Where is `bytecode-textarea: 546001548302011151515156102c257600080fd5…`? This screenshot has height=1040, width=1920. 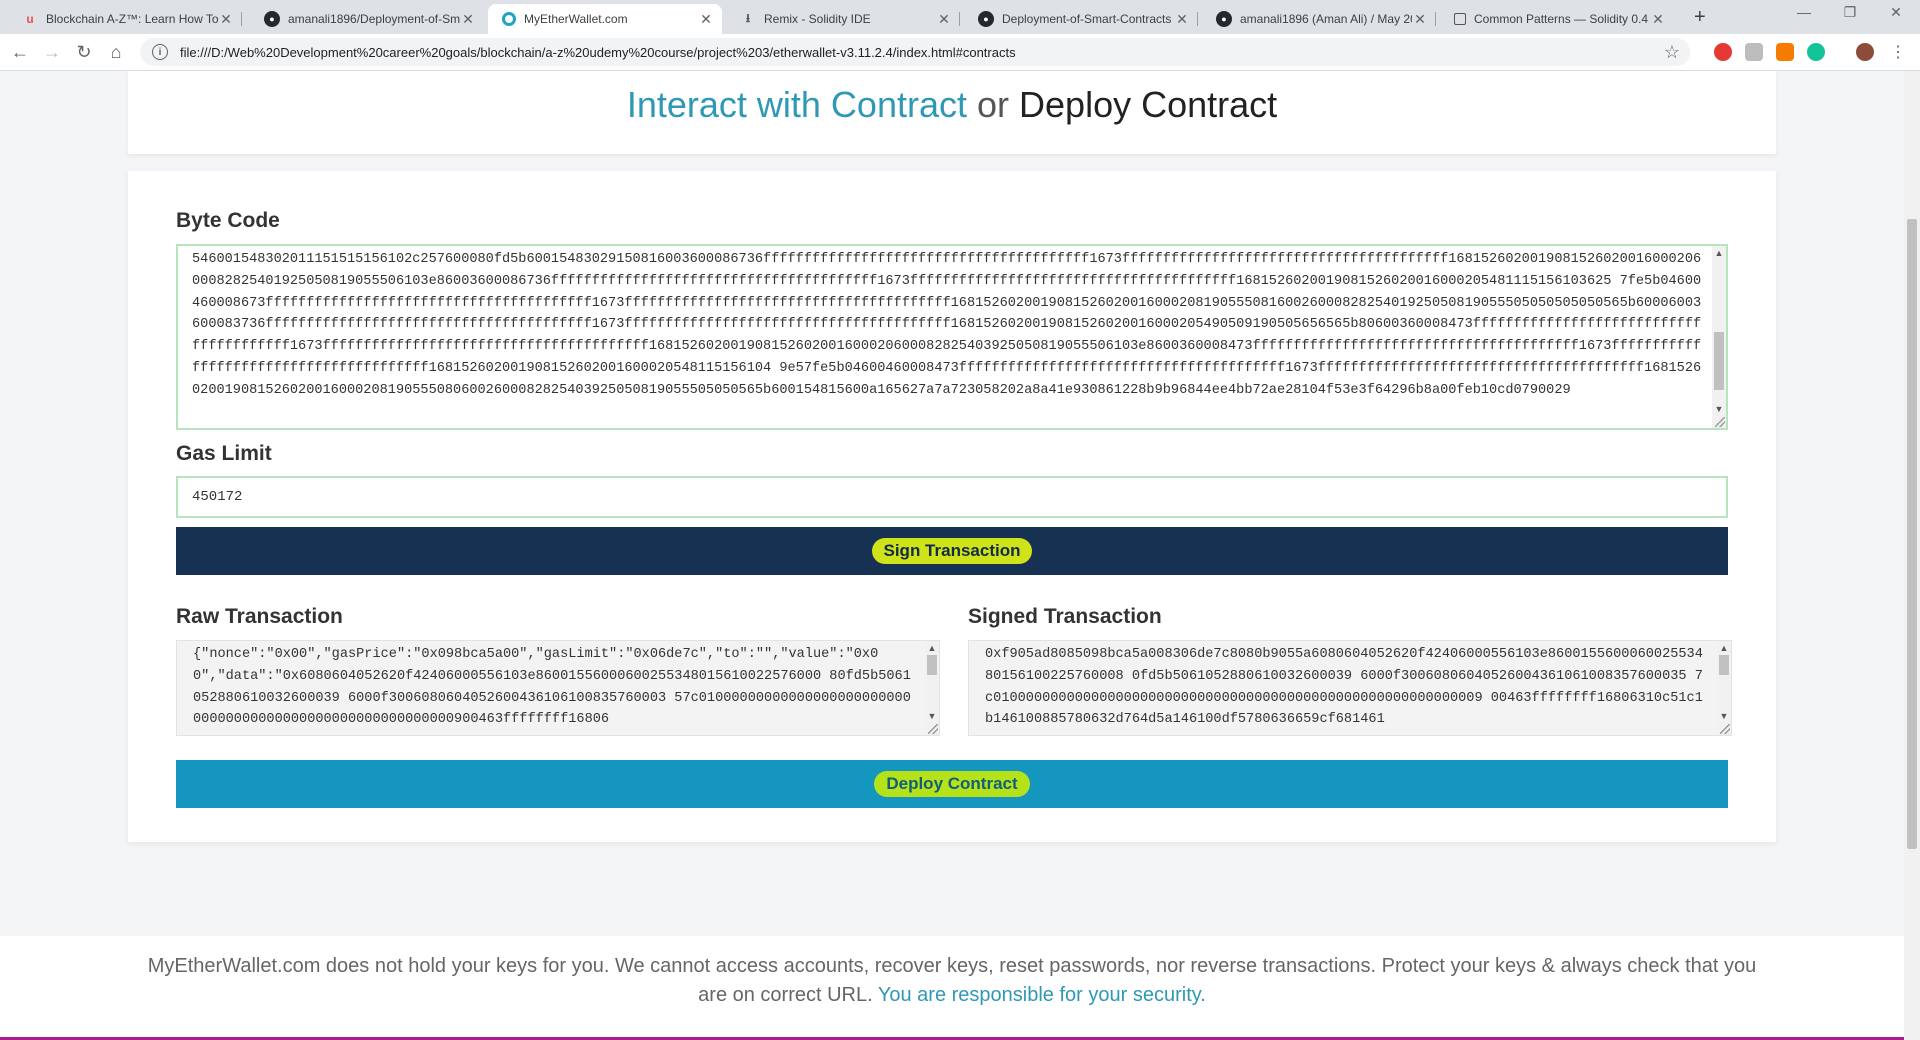
bytecode-textarea: 546001548302011151515156102c257600080fd5… is located at coordinates (952, 337).